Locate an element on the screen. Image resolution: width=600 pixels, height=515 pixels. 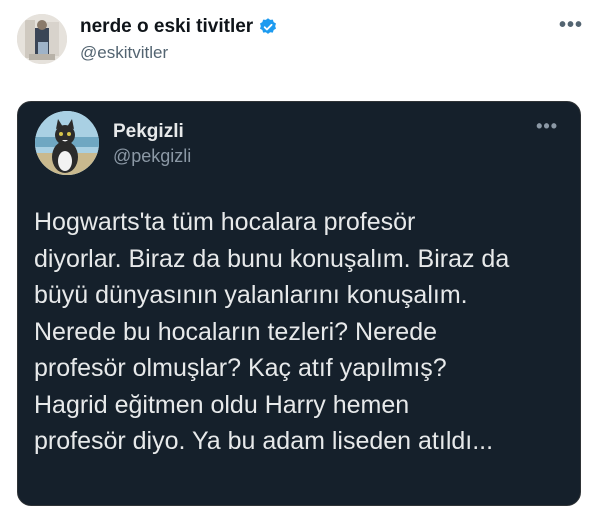
quoted-display-name: Pekgizli is located at coordinates (148, 132).